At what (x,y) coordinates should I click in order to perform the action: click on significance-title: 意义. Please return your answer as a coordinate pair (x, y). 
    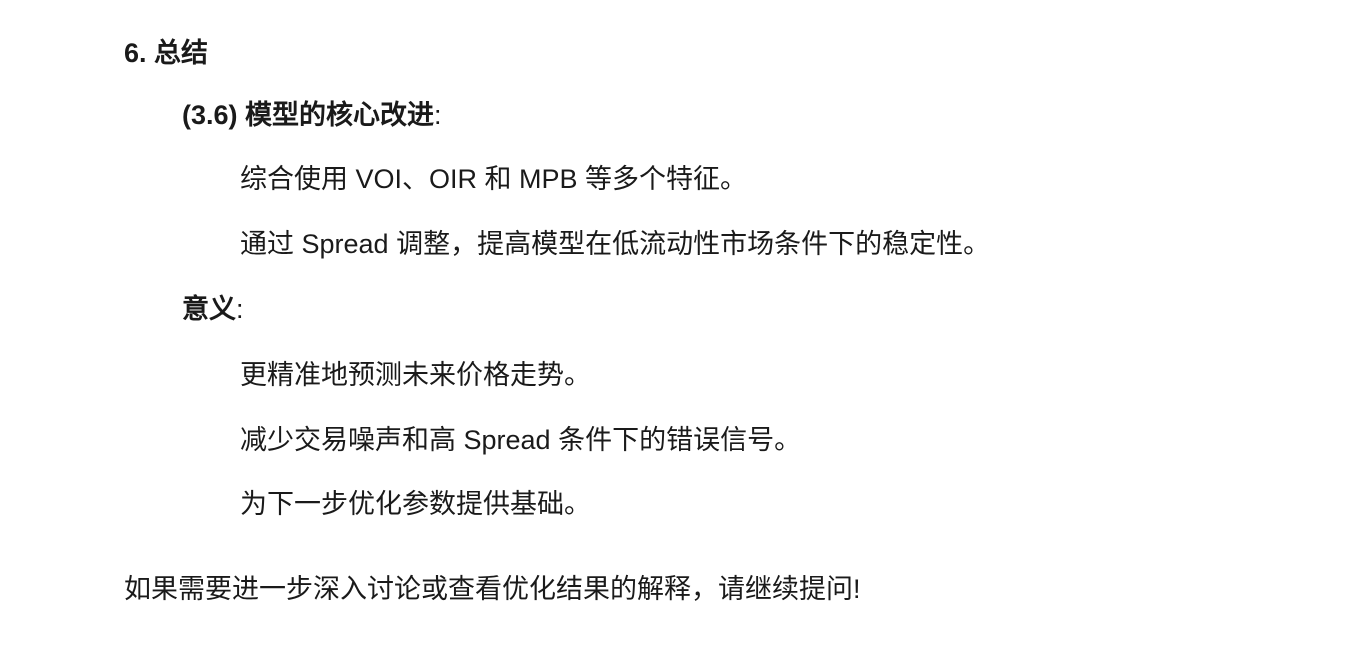
    Looking at the image, I should click on (209, 309).